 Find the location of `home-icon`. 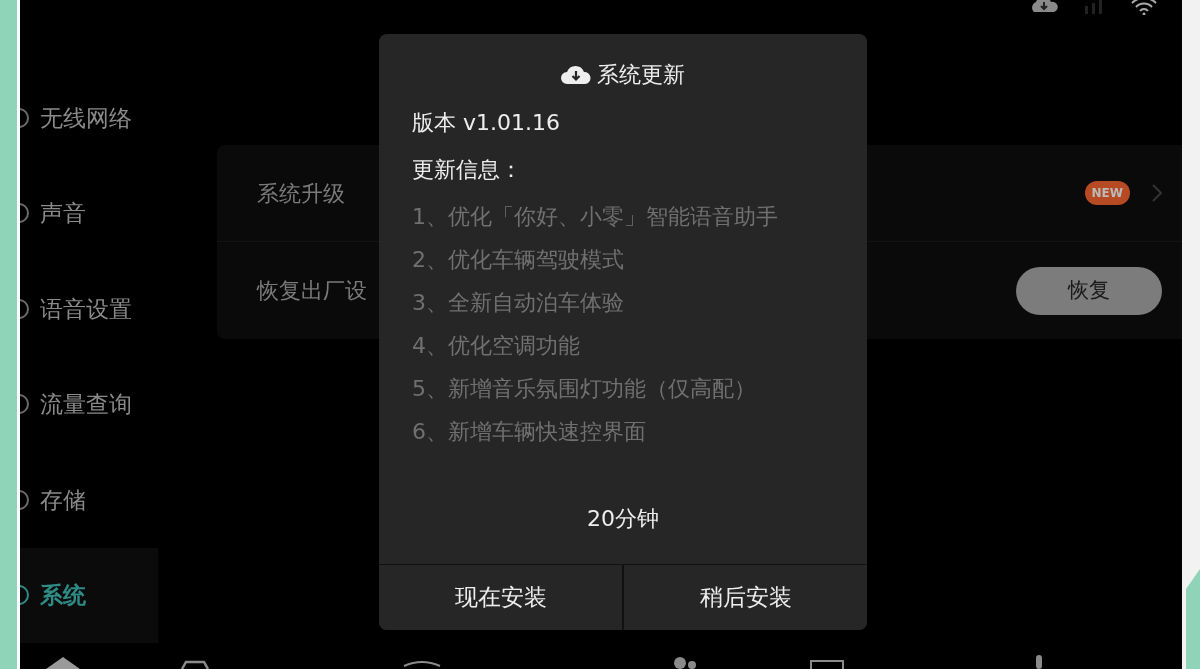

home-icon is located at coordinates (63, 663).